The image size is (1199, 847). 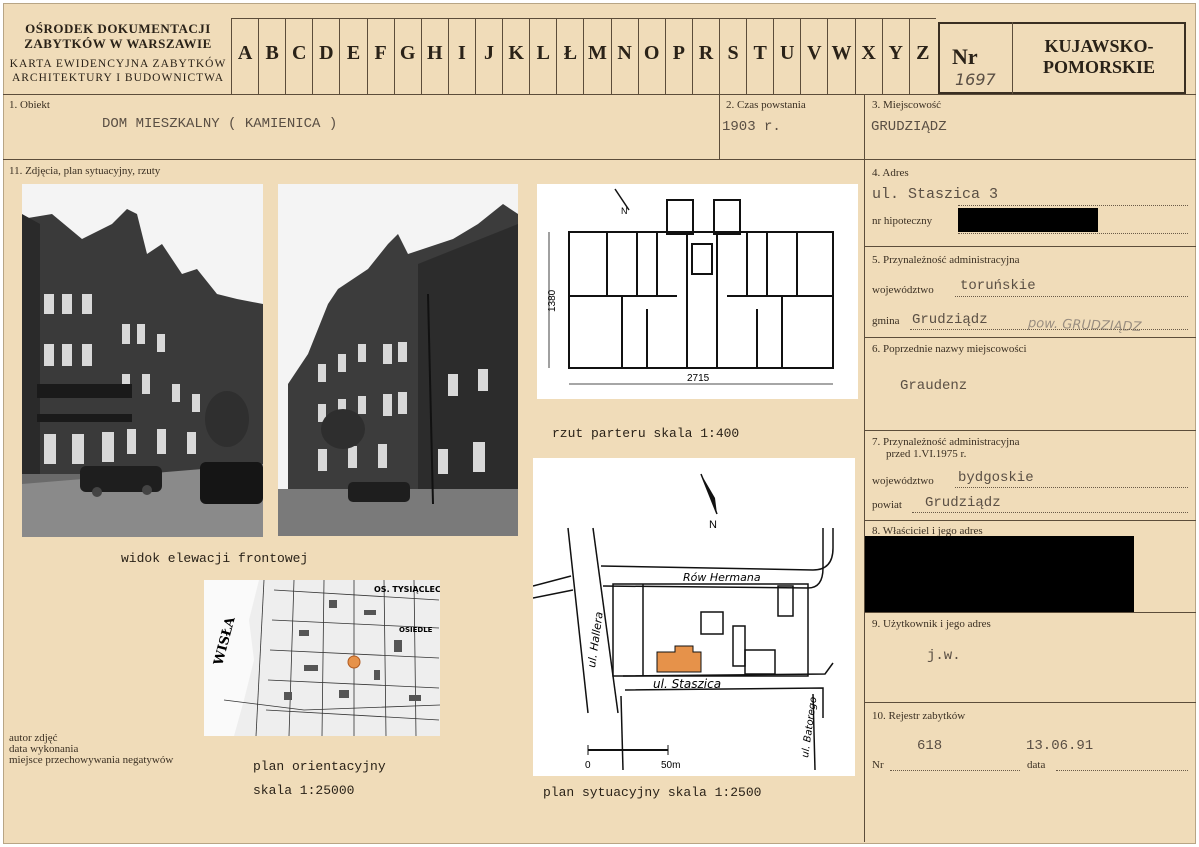 What do you see at coordinates (687, 684) in the screenshot?
I see `street-main-label: ul. Staszica` at bounding box center [687, 684].